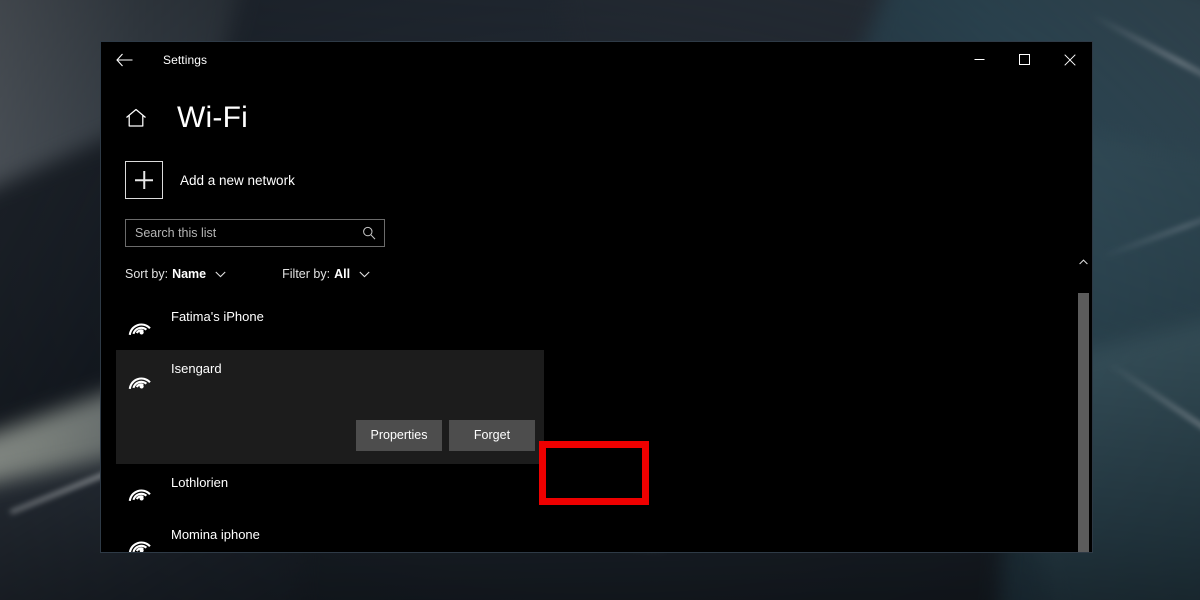  I want to click on scrollbar-track, so click(1083, 412).